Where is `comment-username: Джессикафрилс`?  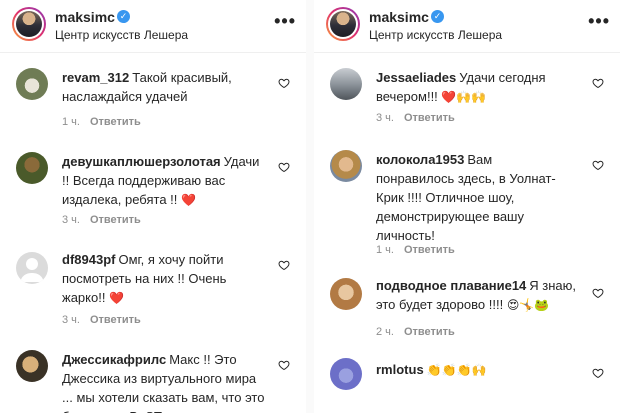 comment-username: Джессикафрилс is located at coordinates (114, 359).